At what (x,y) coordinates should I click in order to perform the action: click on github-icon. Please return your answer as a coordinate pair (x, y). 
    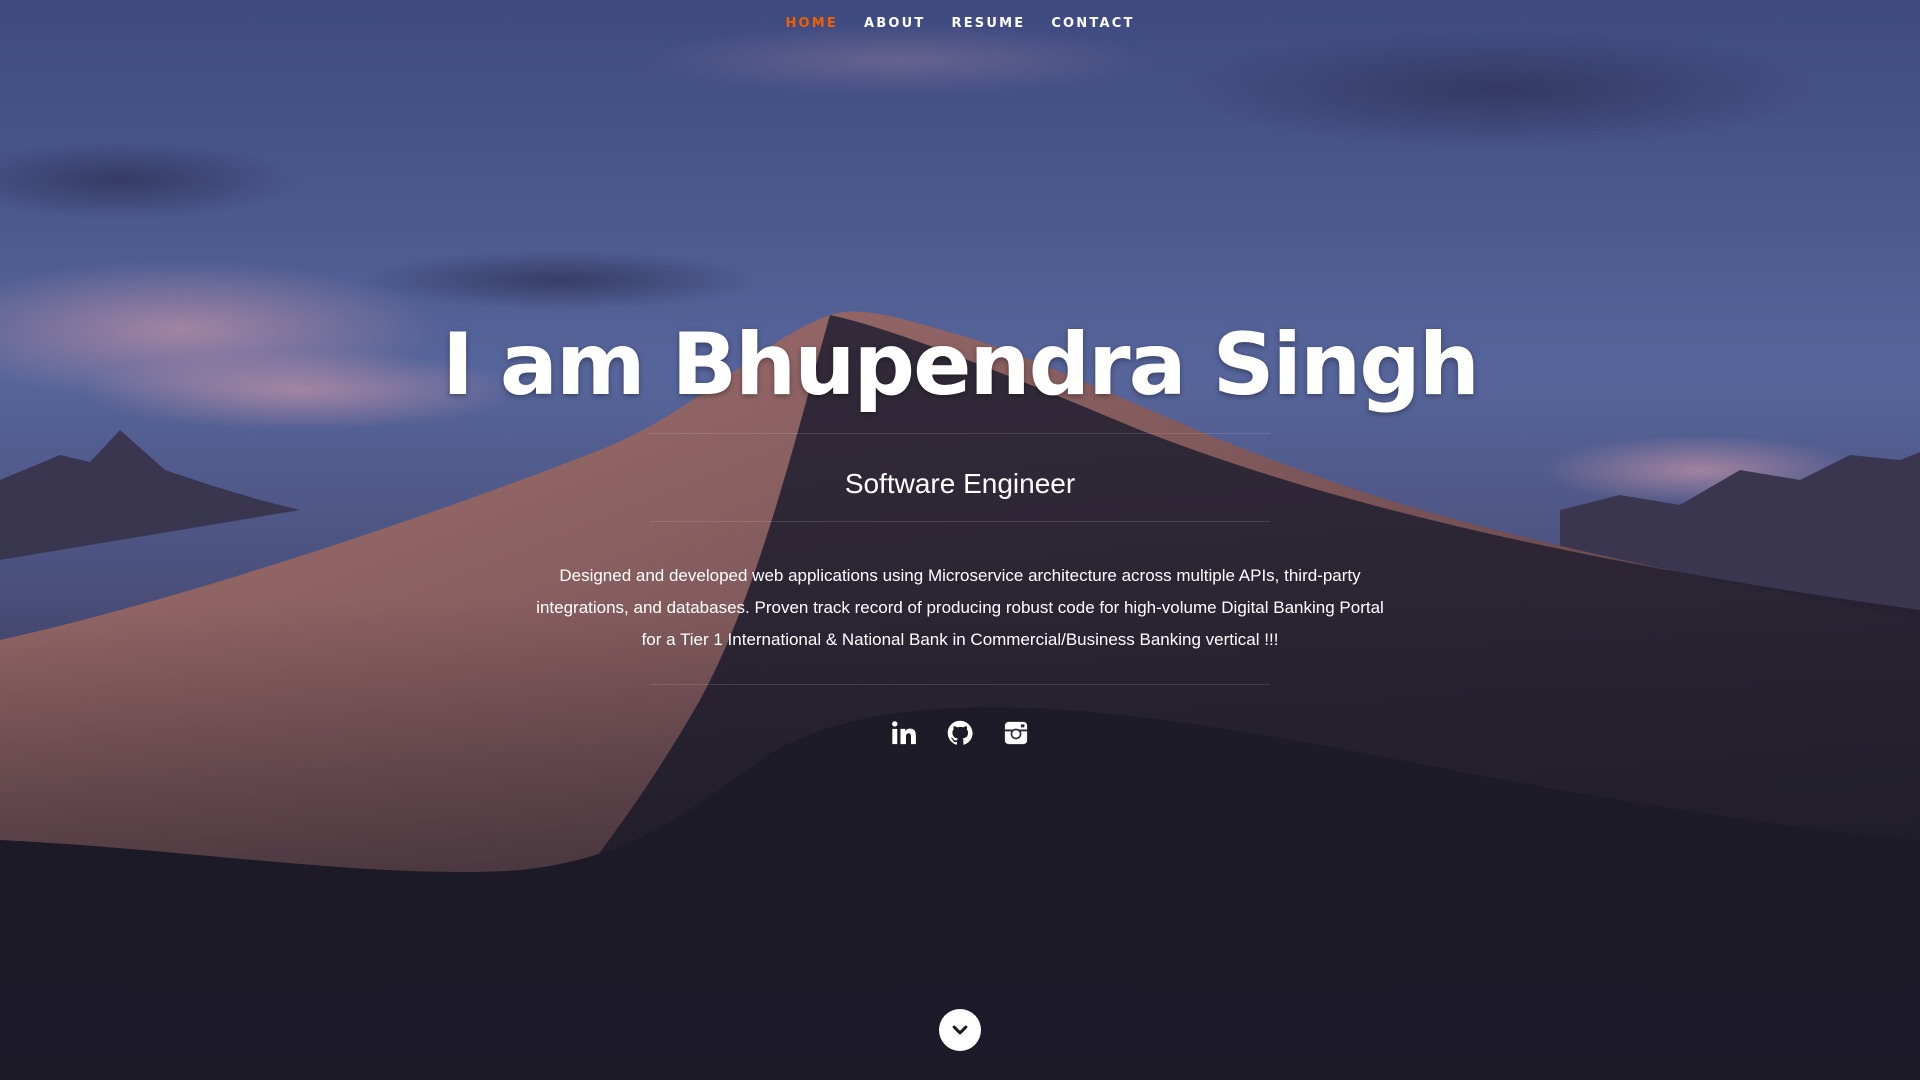
    Looking at the image, I should click on (960, 732).